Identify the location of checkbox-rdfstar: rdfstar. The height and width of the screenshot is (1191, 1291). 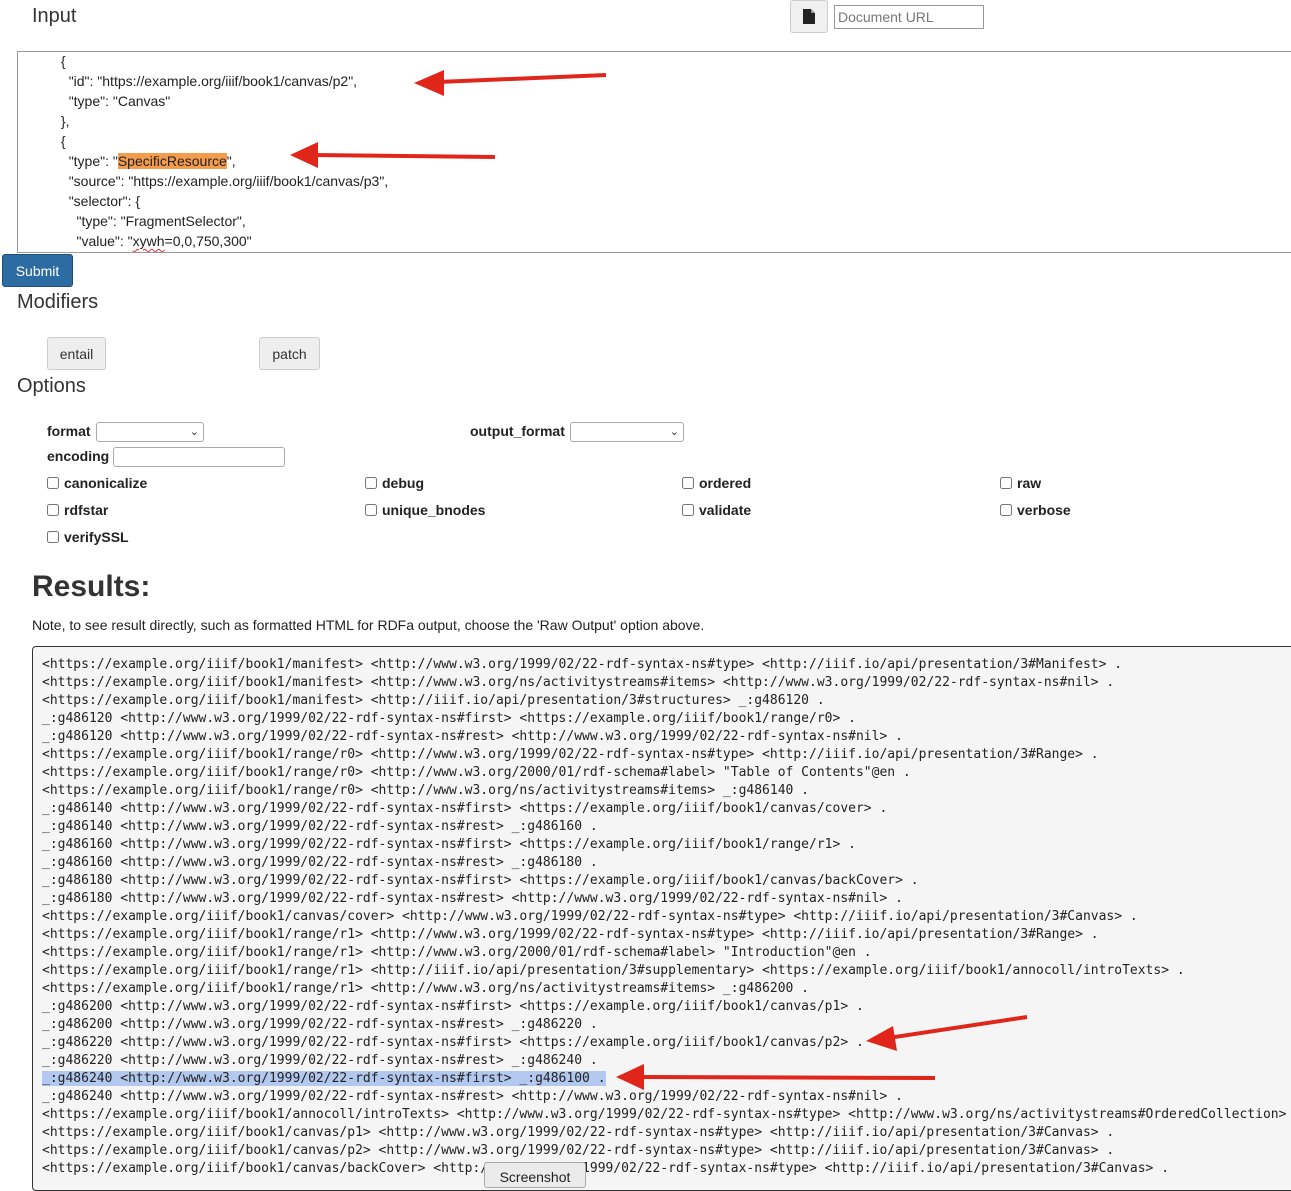
(77, 510).